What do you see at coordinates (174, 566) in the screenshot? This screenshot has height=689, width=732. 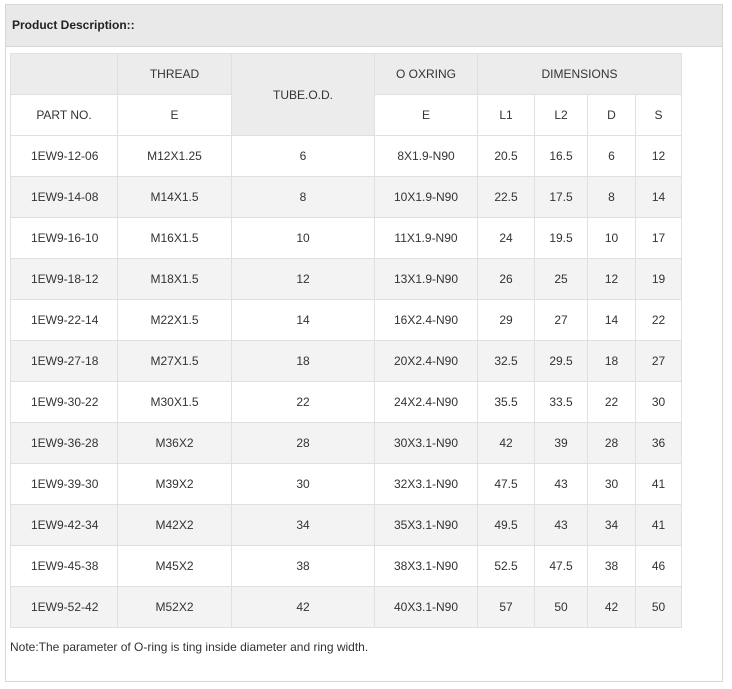 I see `thread-cell: M45X2` at bounding box center [174, 566].